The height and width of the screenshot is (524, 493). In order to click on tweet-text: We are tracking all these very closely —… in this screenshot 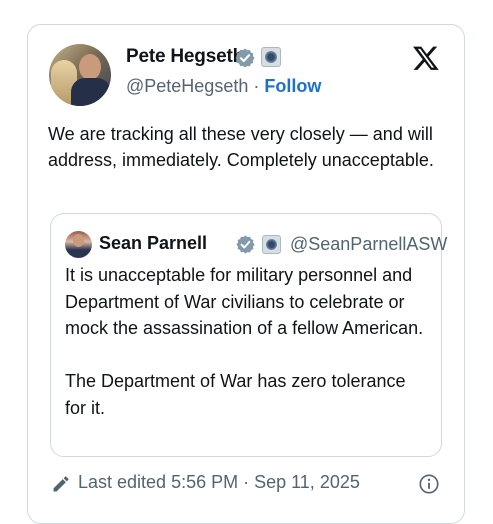, I will do `click(241, 147)`.